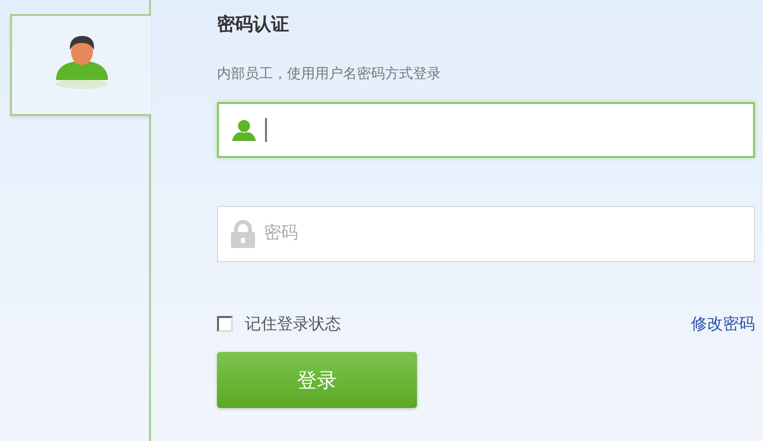 This screenshot has height=441, width=763. What do you see at coordinates (281, 234) in the screenshot?
I see `placeholder-text: 密码` at bounding box center [281, 234].